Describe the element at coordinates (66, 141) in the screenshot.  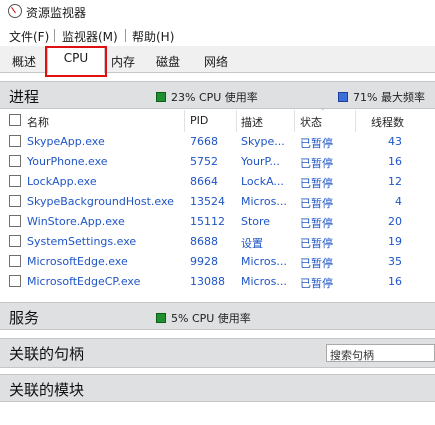
I see `process-name: SkypeApp.exe` at that location.